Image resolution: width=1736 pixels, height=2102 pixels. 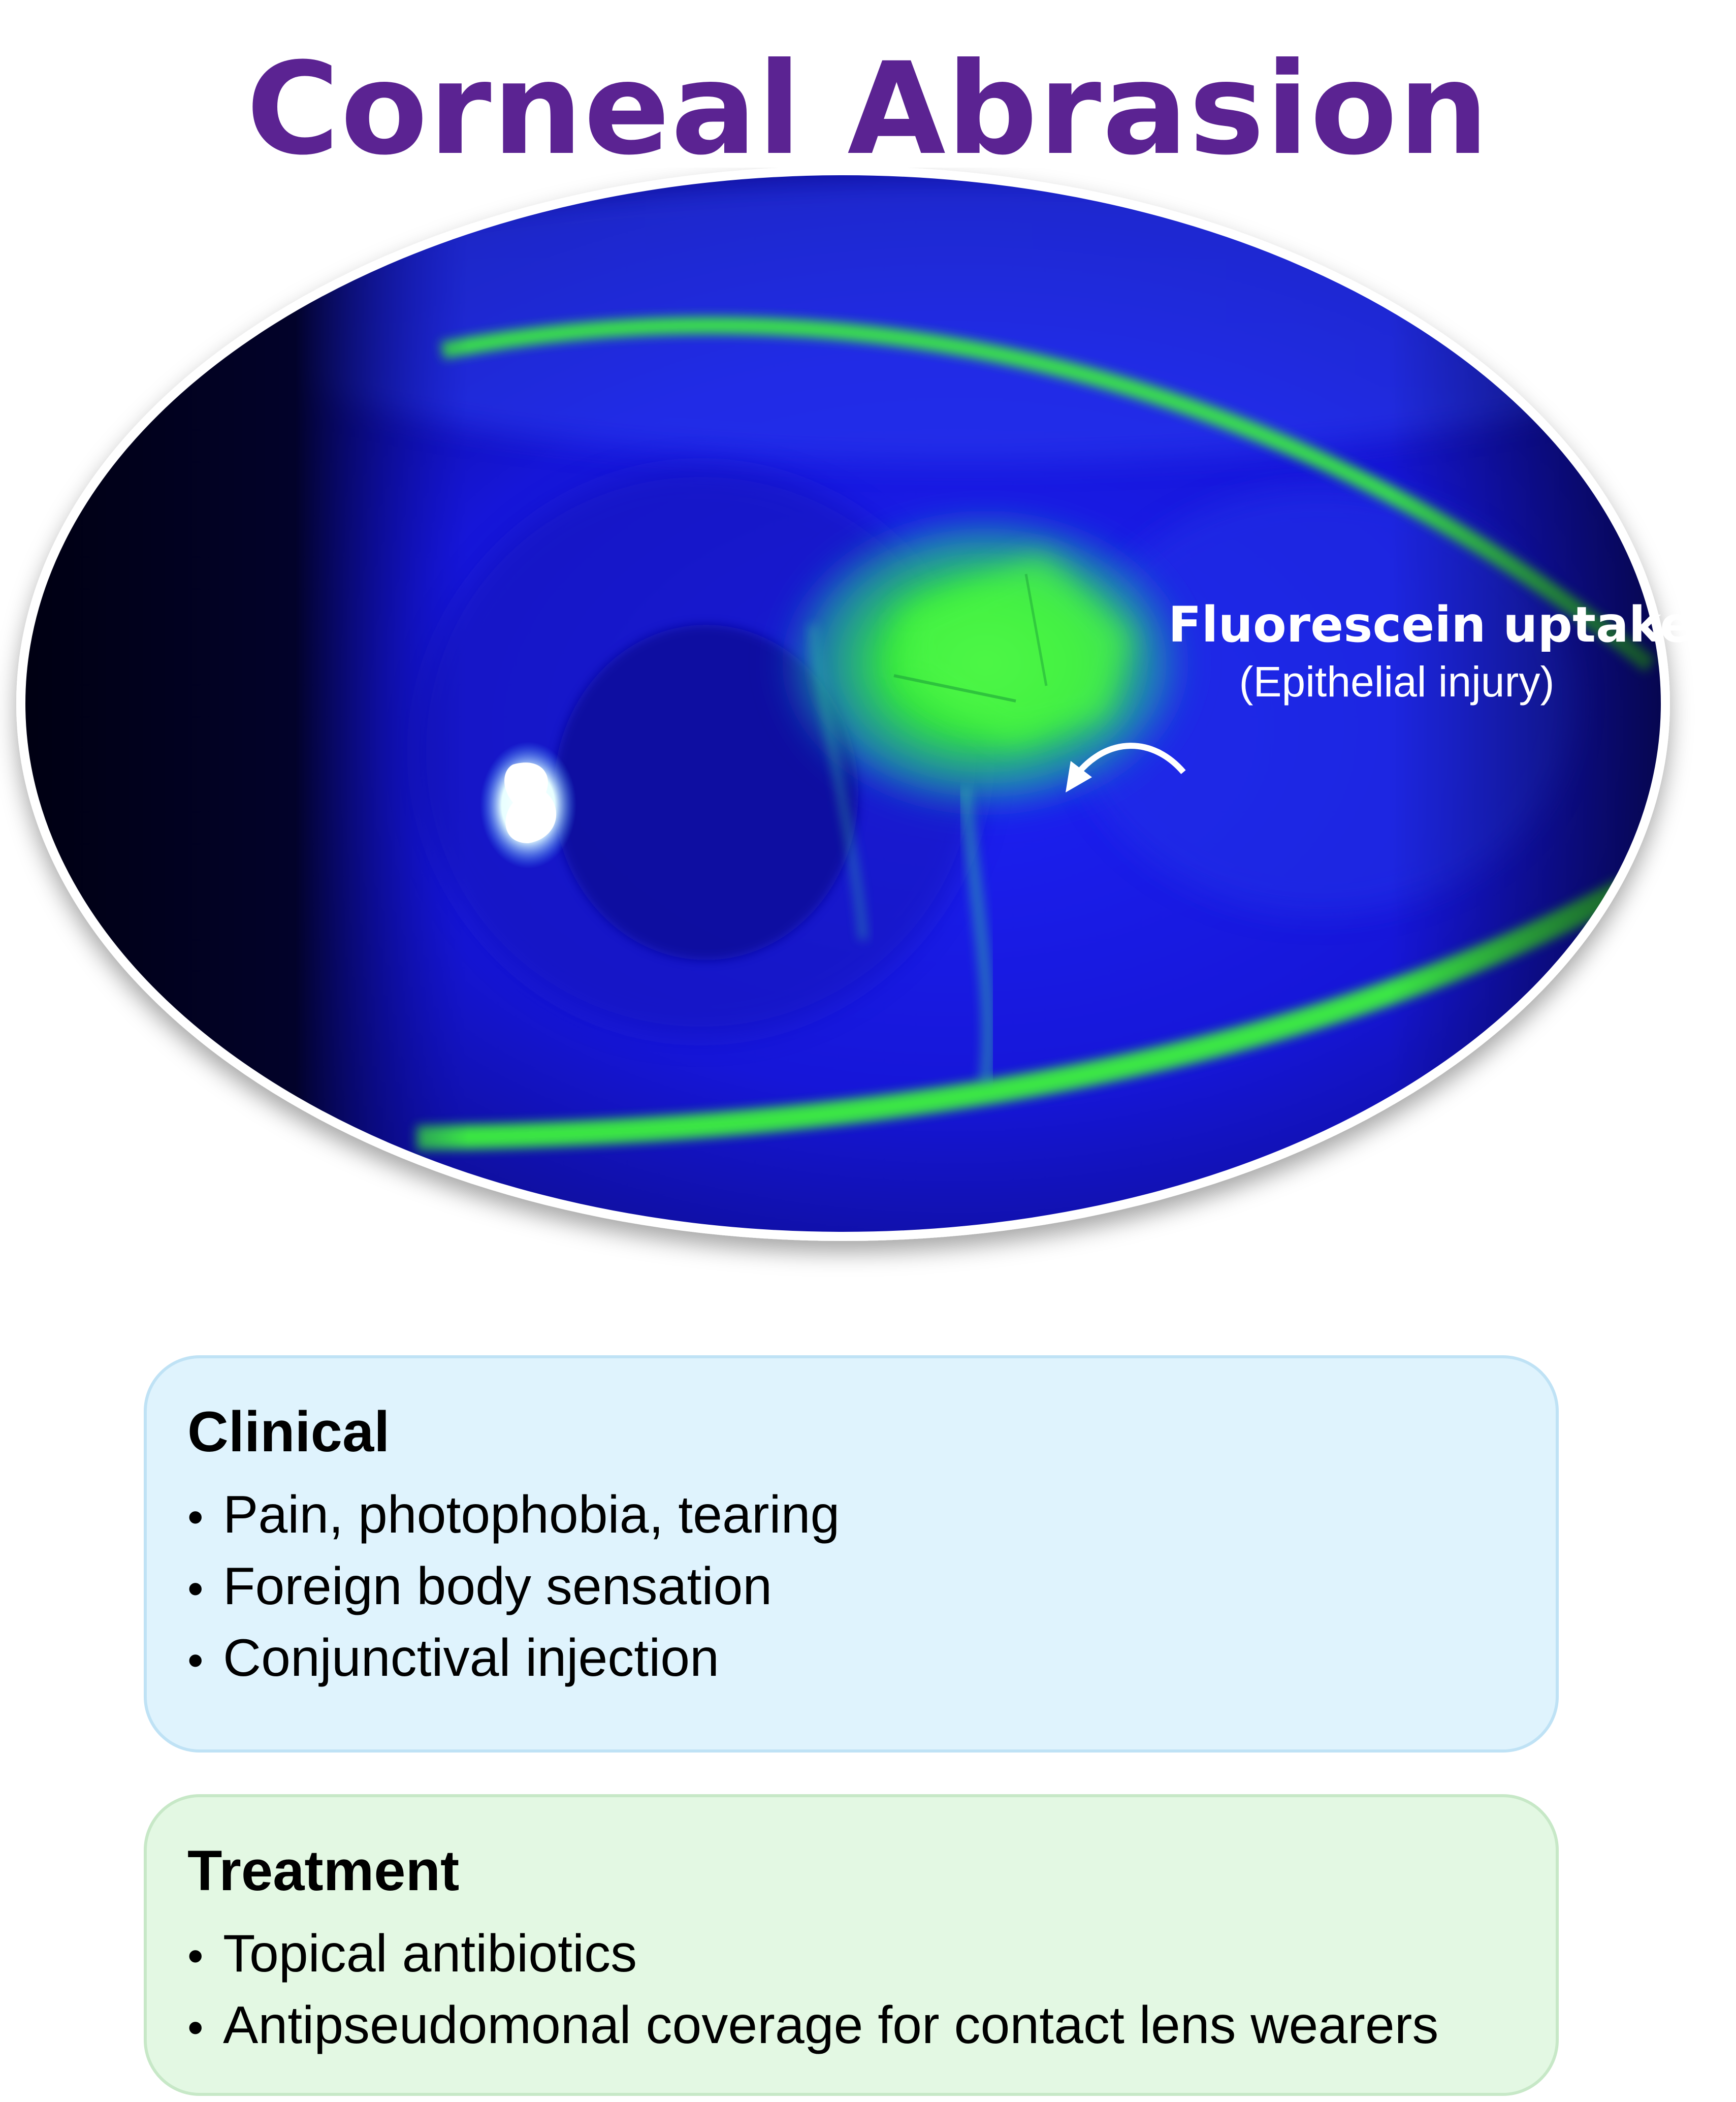 What do you see at coordinates (323, 1871) in the screenshot?
I see `treatment-heading: Treatment` at bounding box center [323, 1871].